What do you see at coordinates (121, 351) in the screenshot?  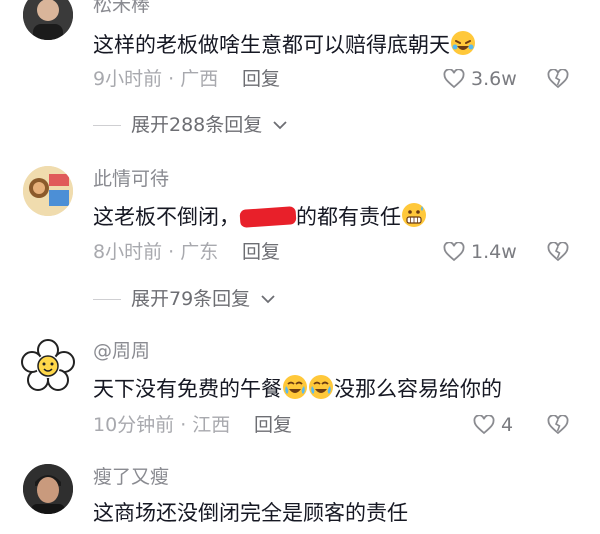 I see `comment-username: @周周` at bounding box center [121, 351].